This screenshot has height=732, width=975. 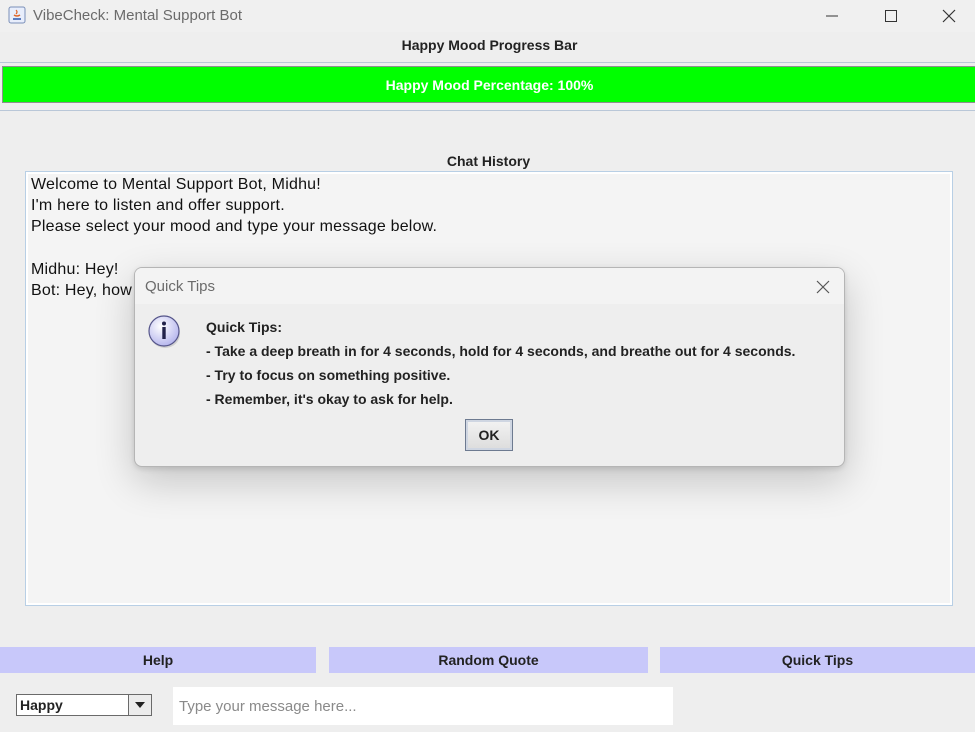 I want to click on help-button: Help, so click(x=158, y=660).